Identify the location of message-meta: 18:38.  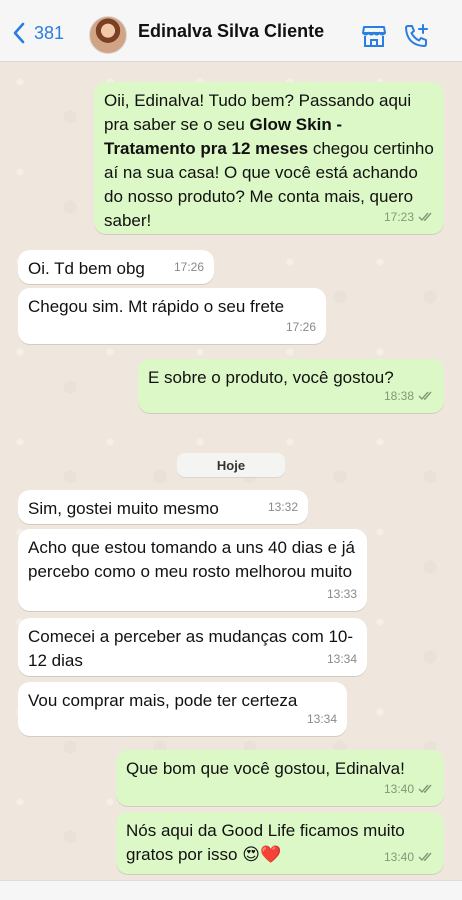
(409, 396).